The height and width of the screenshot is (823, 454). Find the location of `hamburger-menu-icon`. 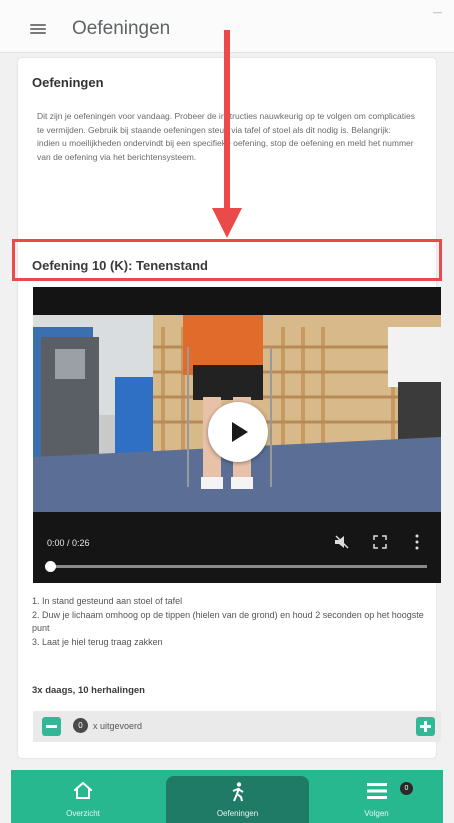

hamburger-menu-icon is located at coordinates (38, 29).